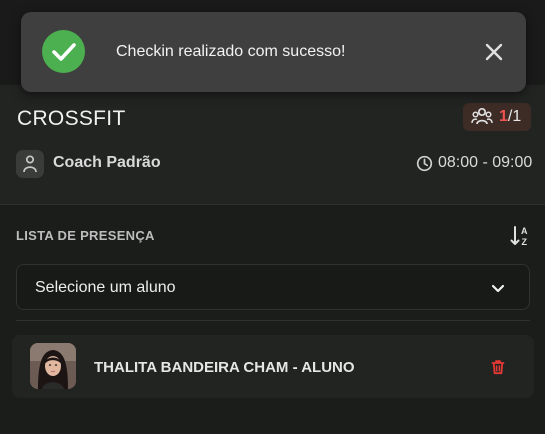 This screenshot has width=545, height=434. I want to click on divider, so click(273, 320).